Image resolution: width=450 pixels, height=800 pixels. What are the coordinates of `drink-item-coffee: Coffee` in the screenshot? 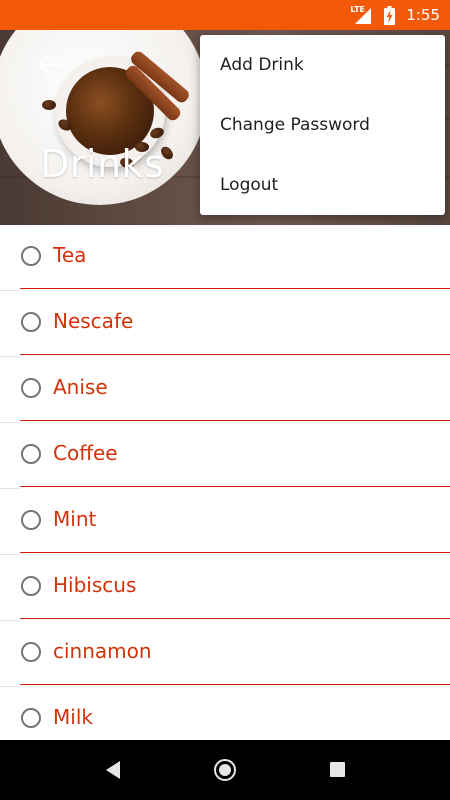 It's located at (225, 456).